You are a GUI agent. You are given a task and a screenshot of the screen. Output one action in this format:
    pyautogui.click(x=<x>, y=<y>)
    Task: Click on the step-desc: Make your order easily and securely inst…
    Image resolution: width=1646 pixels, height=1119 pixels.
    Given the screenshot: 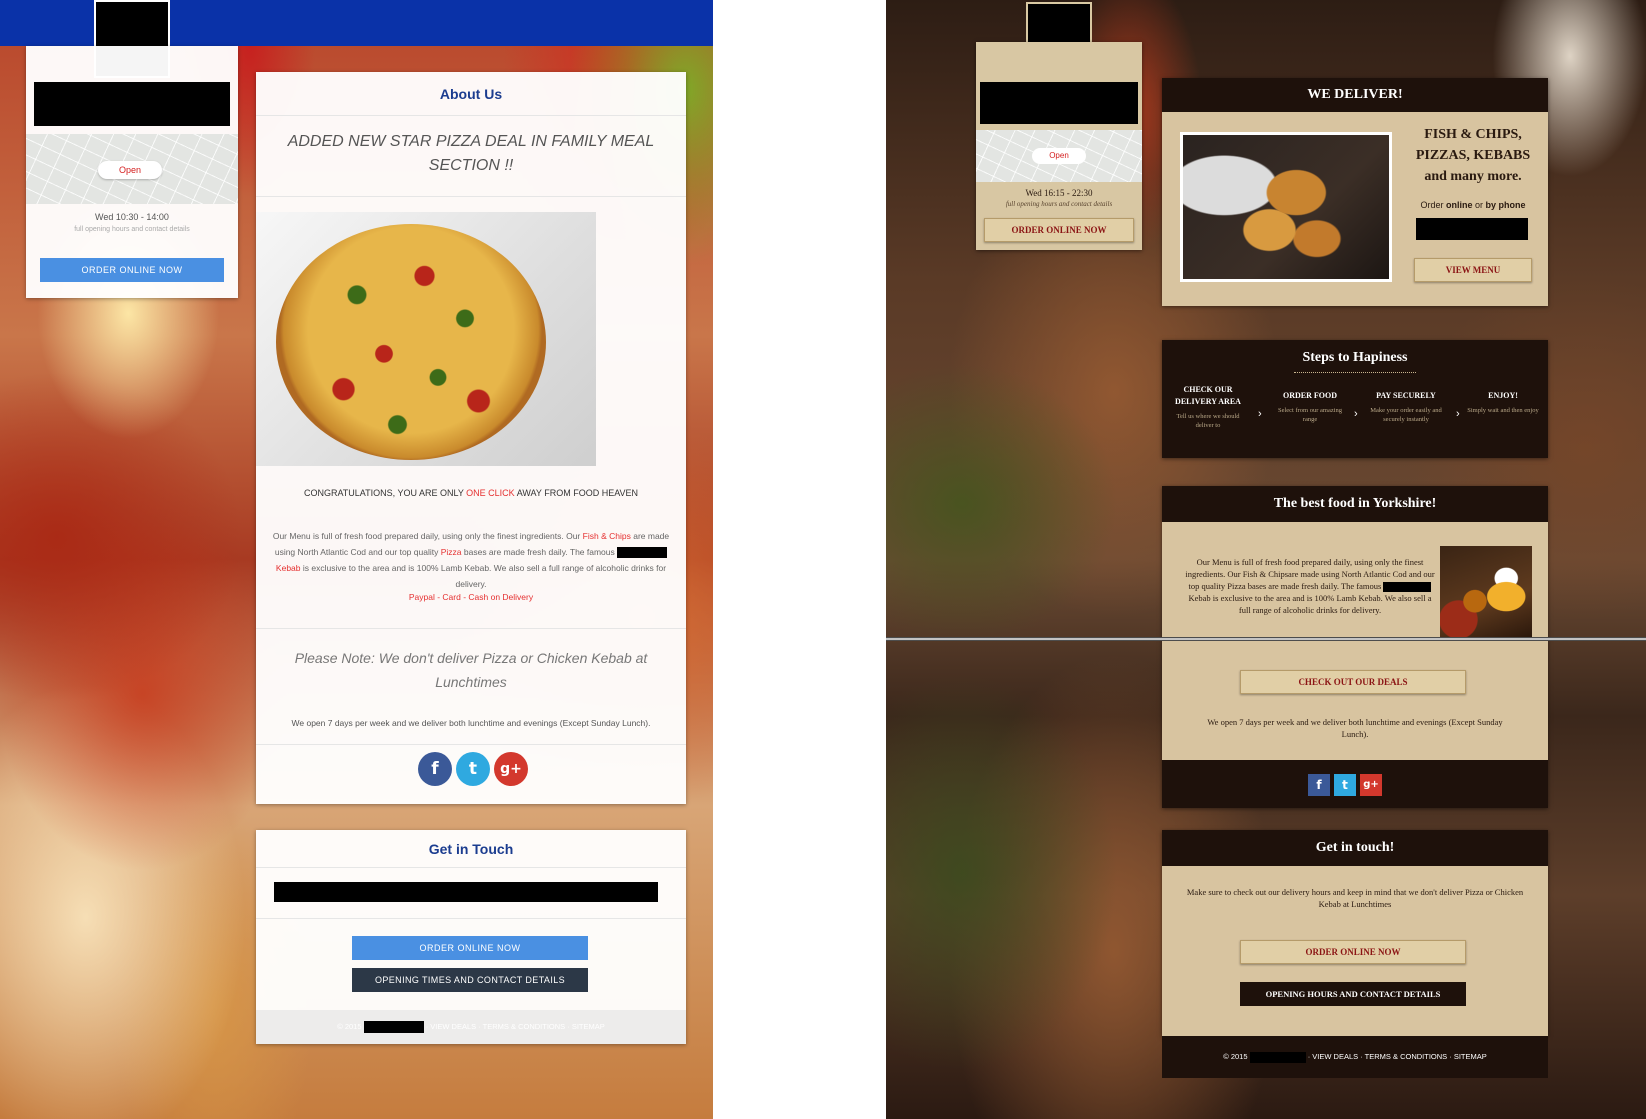 What is the action you would take?
    pyautogui.click(x=1406, y=415)
    